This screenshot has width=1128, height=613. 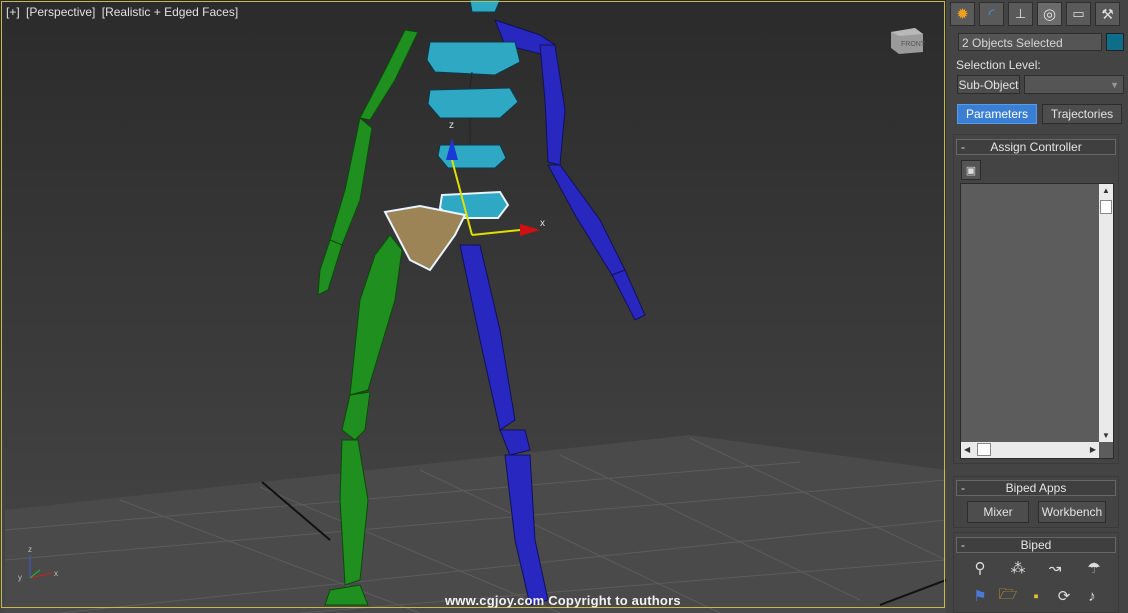 What do you see at coordinates (908, 40) in the screenshot?
I see `viewcube: FRONT` at bounding box center [908, 40].